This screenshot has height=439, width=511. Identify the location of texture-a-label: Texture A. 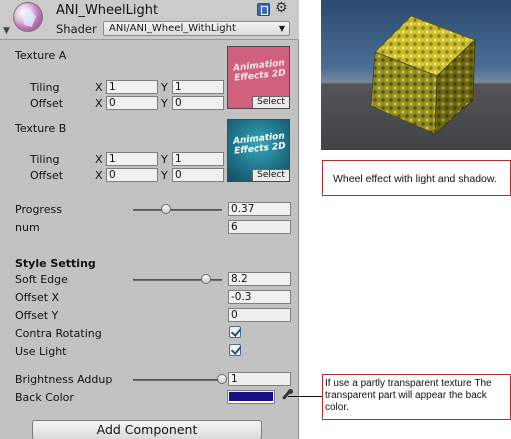
(41, 55).